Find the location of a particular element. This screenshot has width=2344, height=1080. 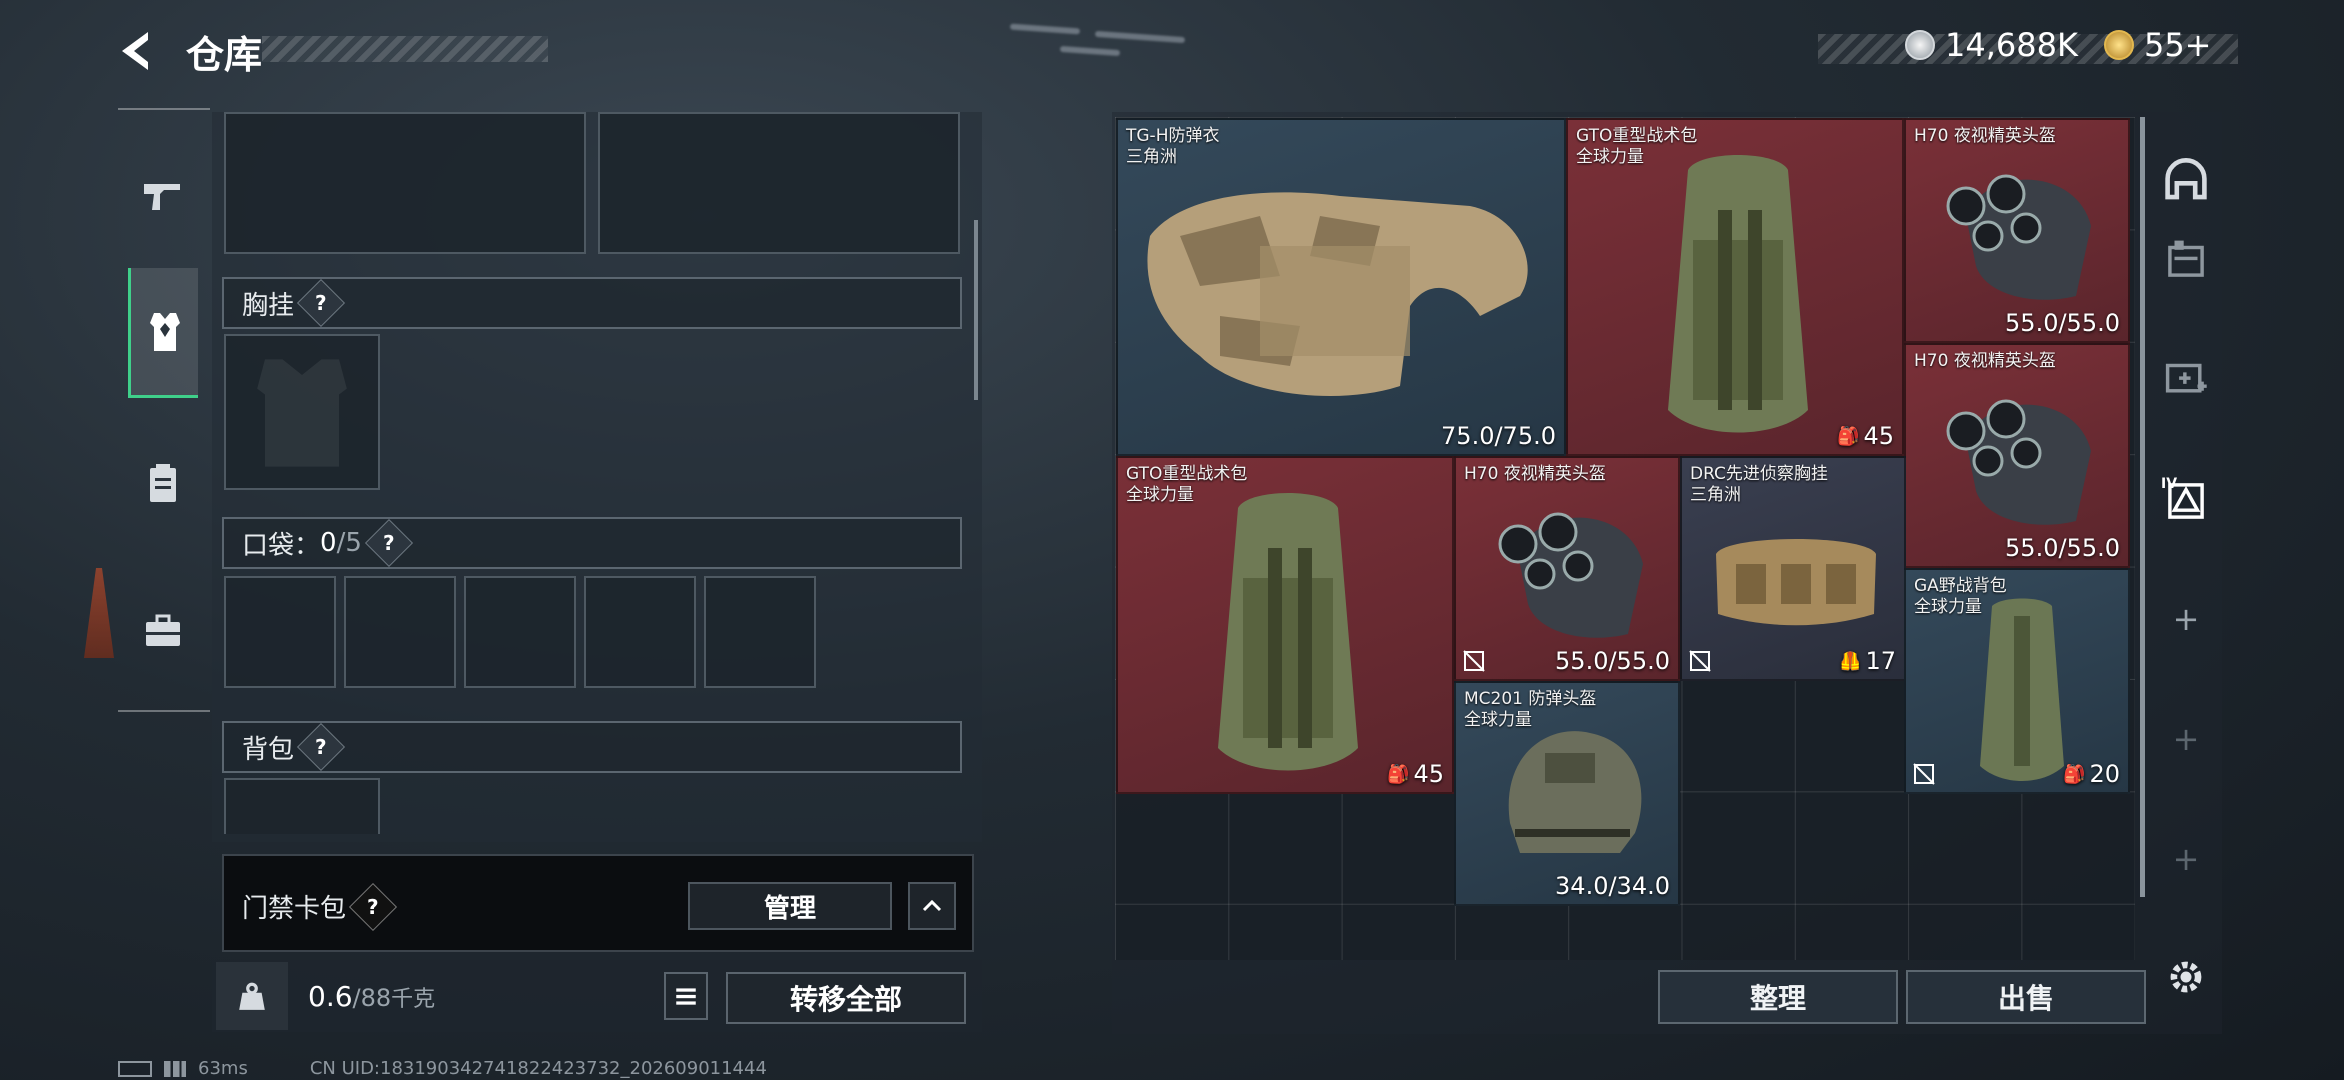

collapse-button is located at coordinates (932, 906).